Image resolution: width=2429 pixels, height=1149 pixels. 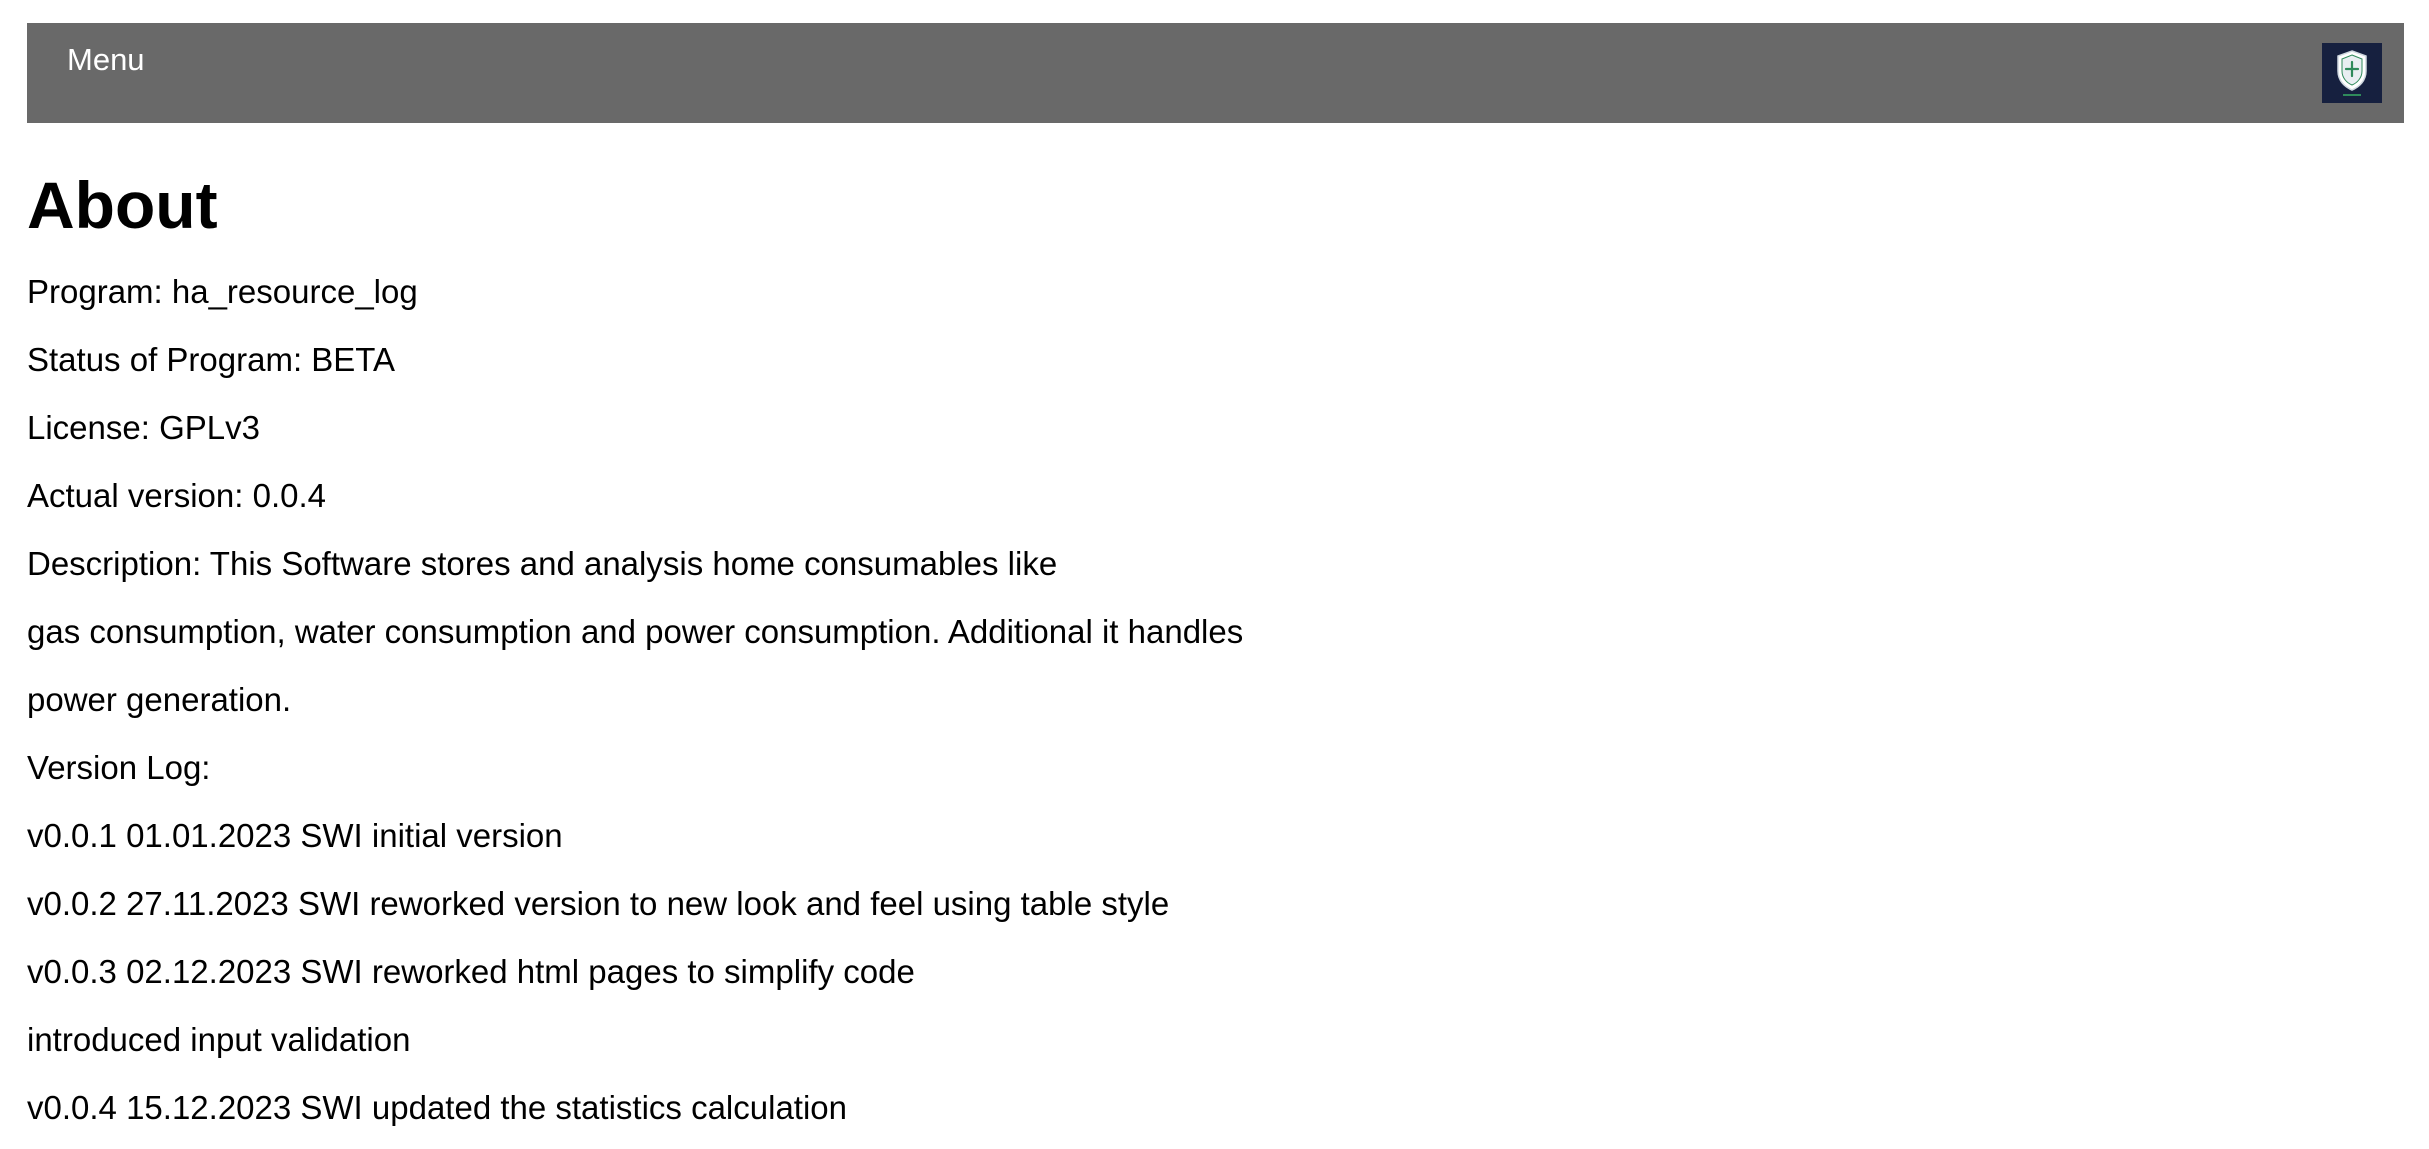 What do you see at coordinates (219, 1039) in the screenshot?
I see `version-log-entry-continuation: introduced input validation` at bounding box center [219, 1039].